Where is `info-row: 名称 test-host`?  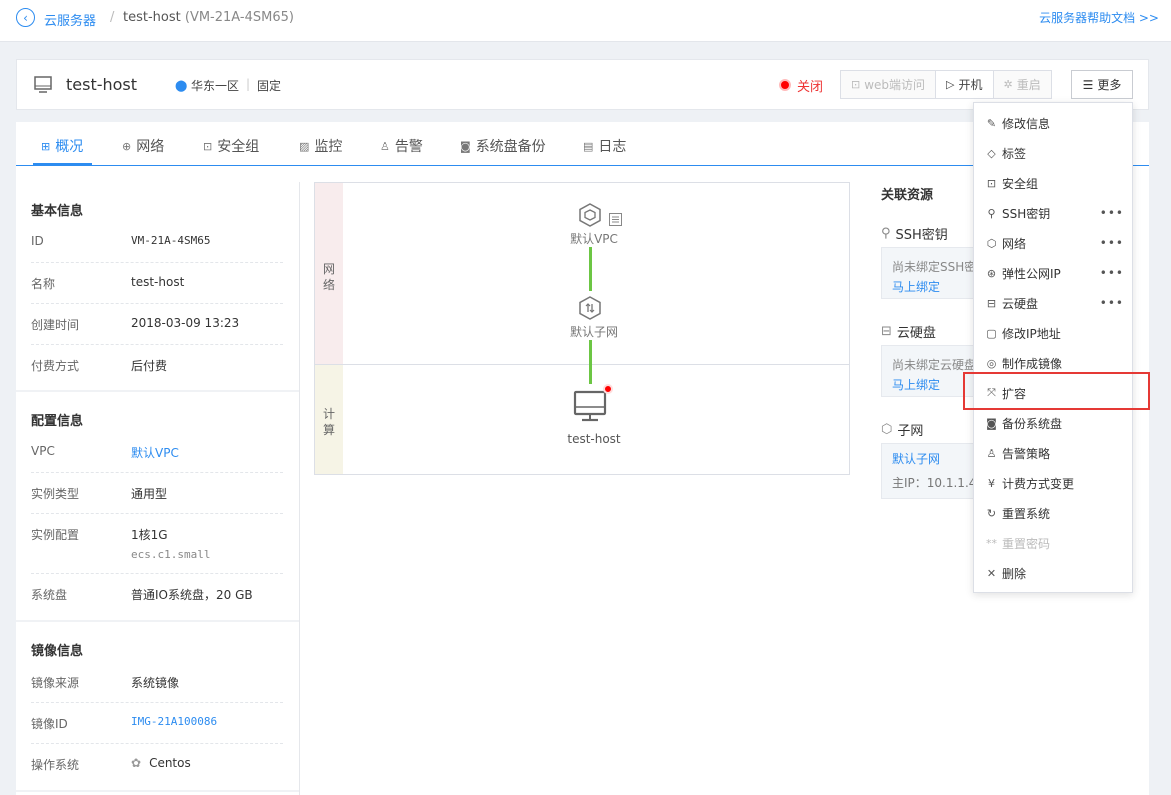 info-row: 名称 test-host is located at coordinates (157, 283).